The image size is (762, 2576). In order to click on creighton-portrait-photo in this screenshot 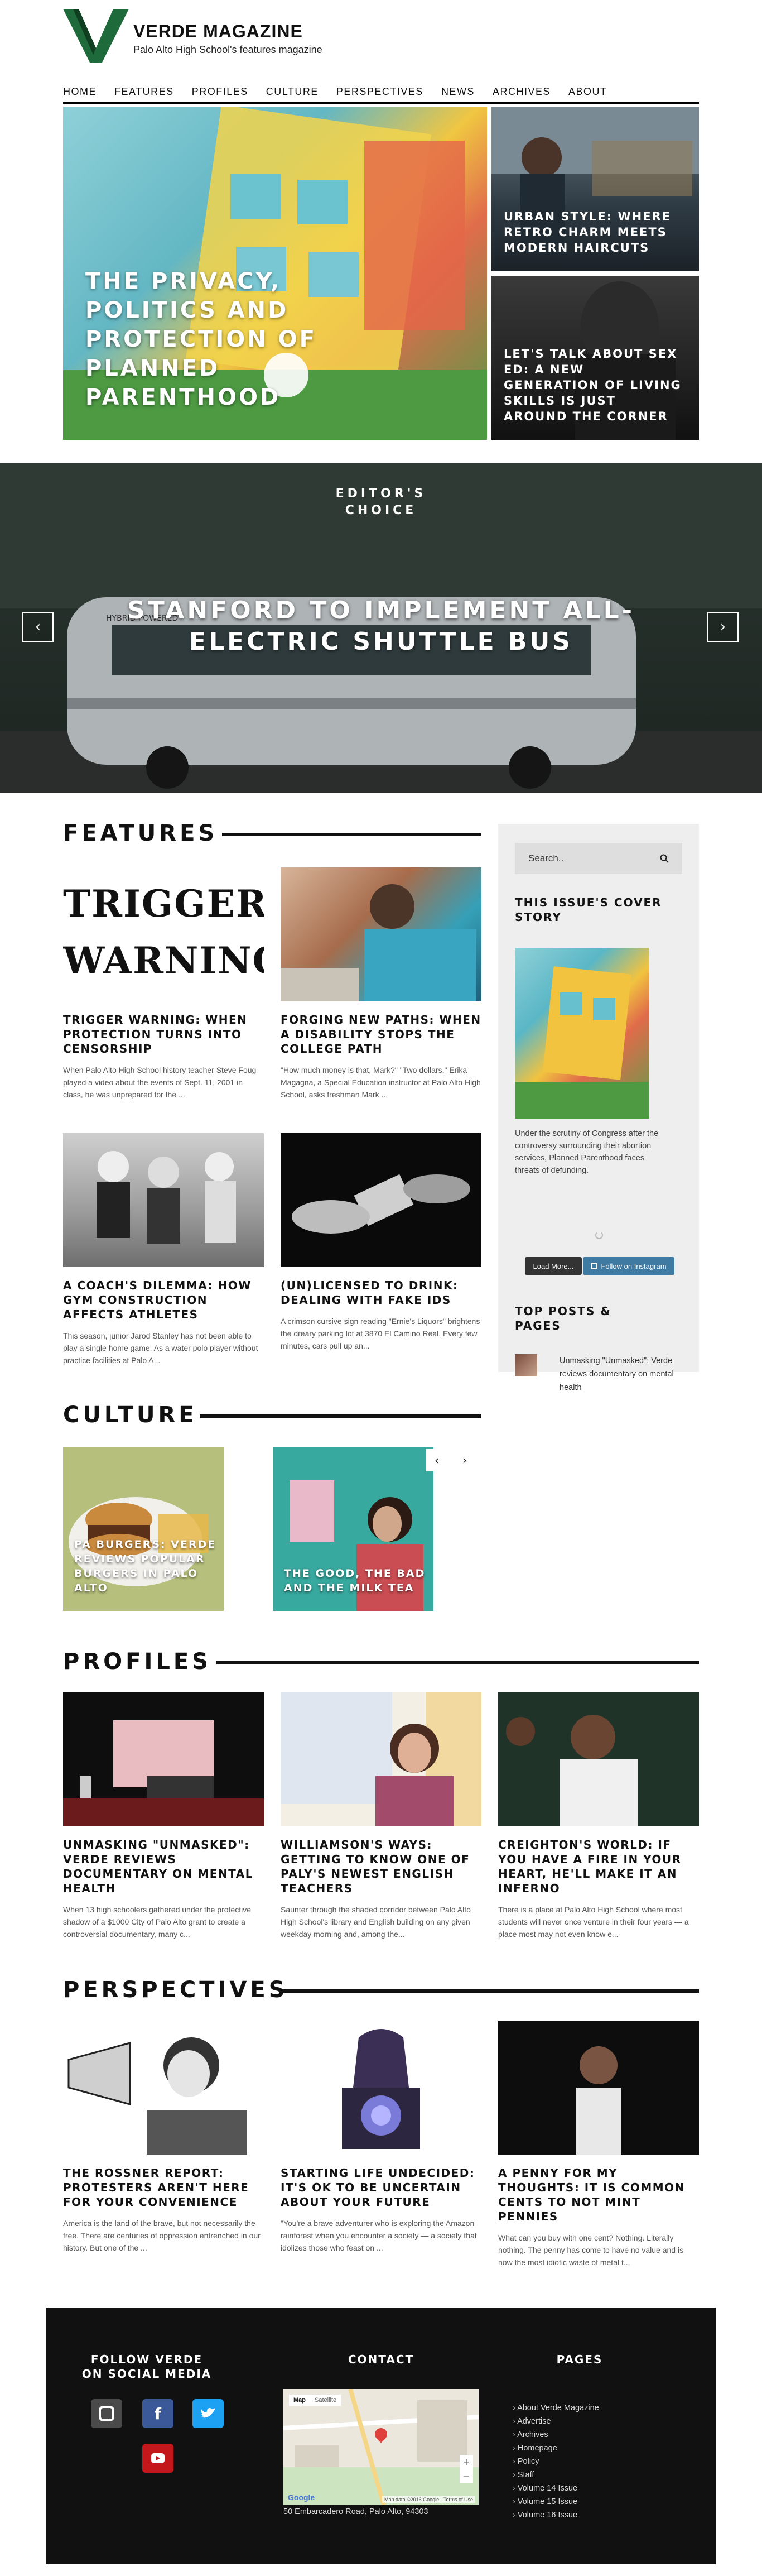, I will do `click(599, 1759)`.